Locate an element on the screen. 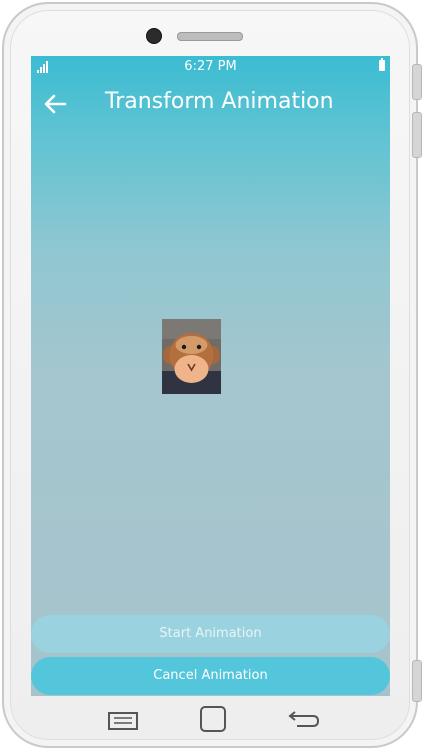 The image size is (428, 752). back-key-icon is located at coordinates (304, 720).